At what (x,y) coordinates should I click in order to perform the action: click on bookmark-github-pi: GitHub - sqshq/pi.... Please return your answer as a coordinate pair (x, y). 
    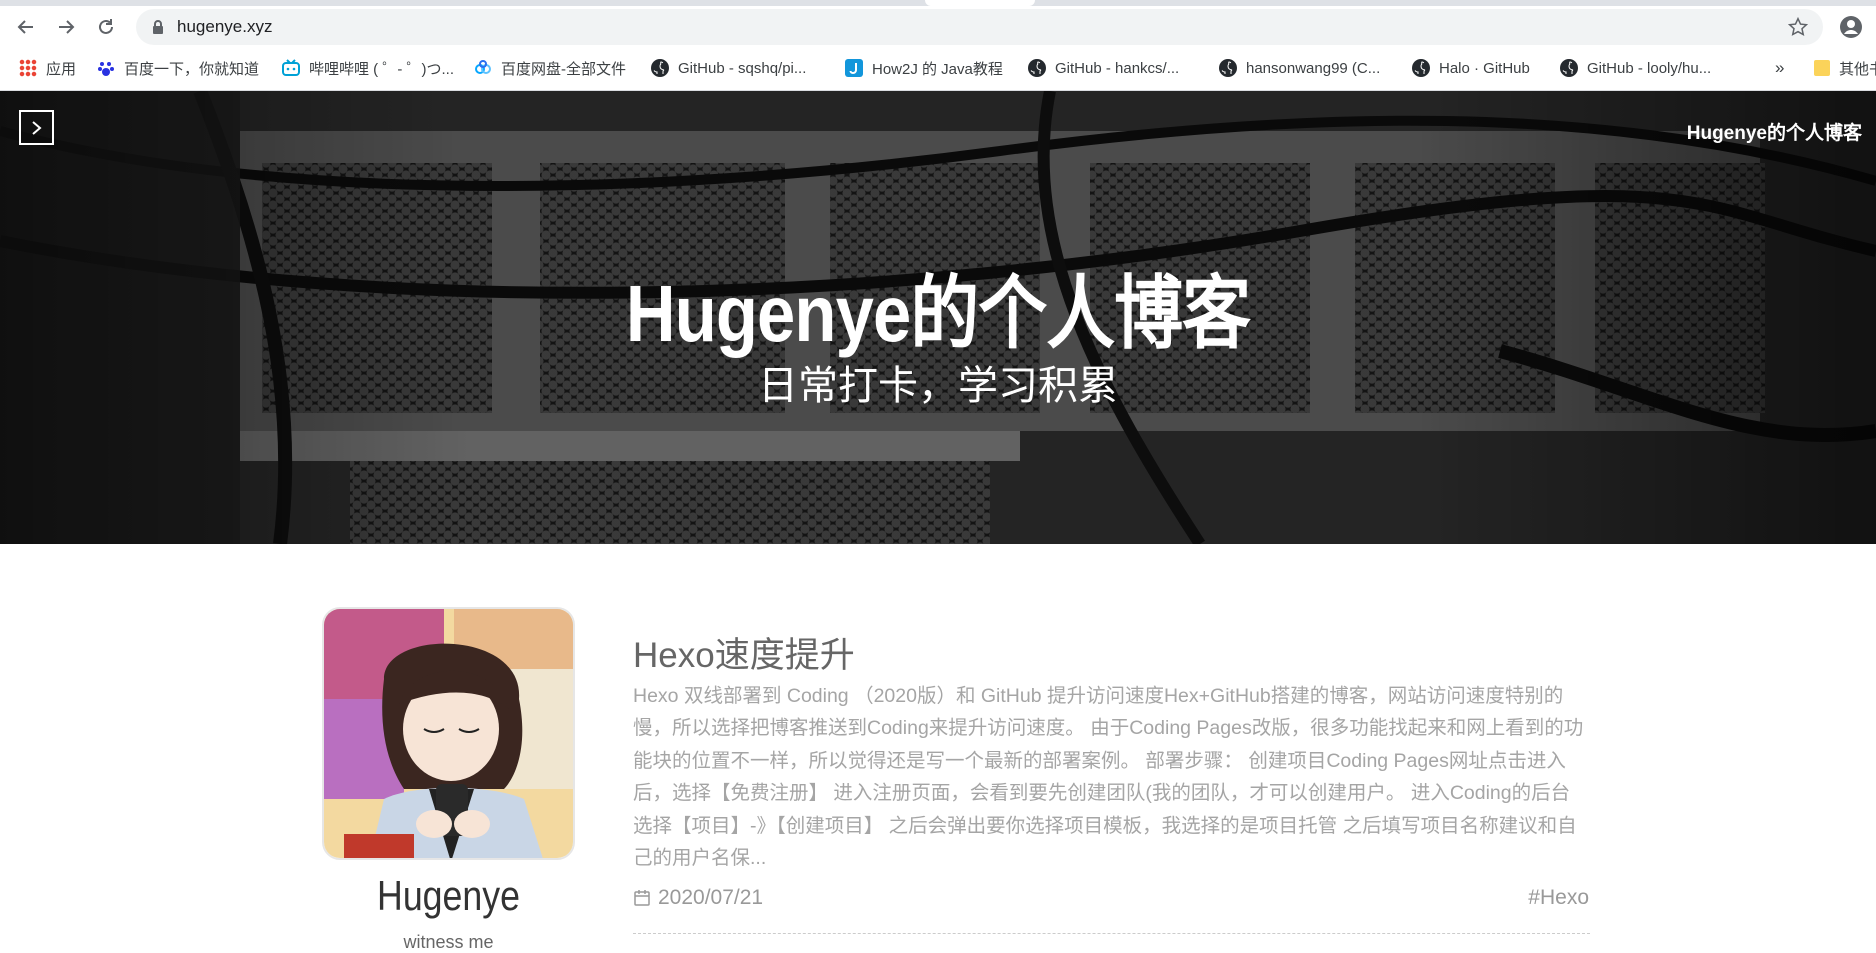
    Looking at the image, I should click on (728, 68).